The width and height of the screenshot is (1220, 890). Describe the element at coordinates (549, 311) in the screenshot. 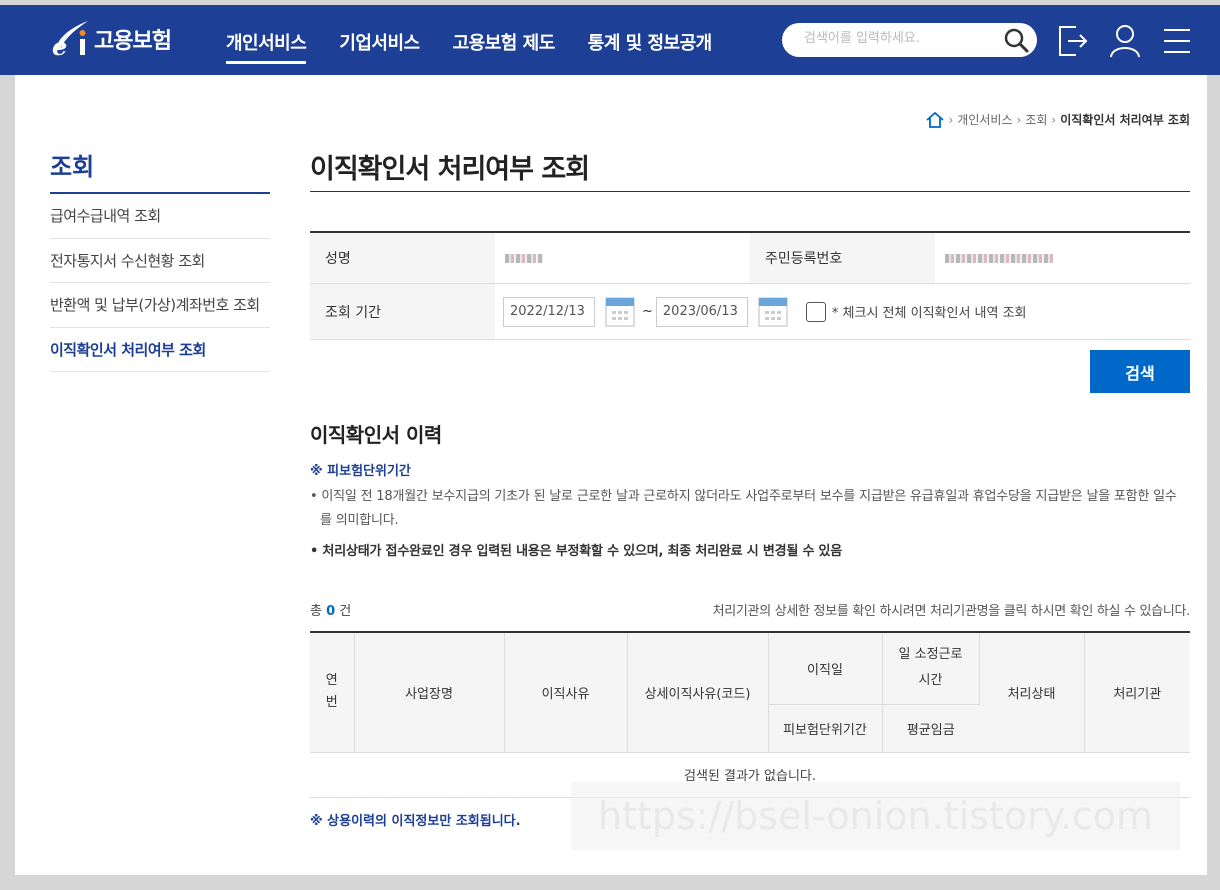

I see `start-date-input: 2022/12/13` at that location.